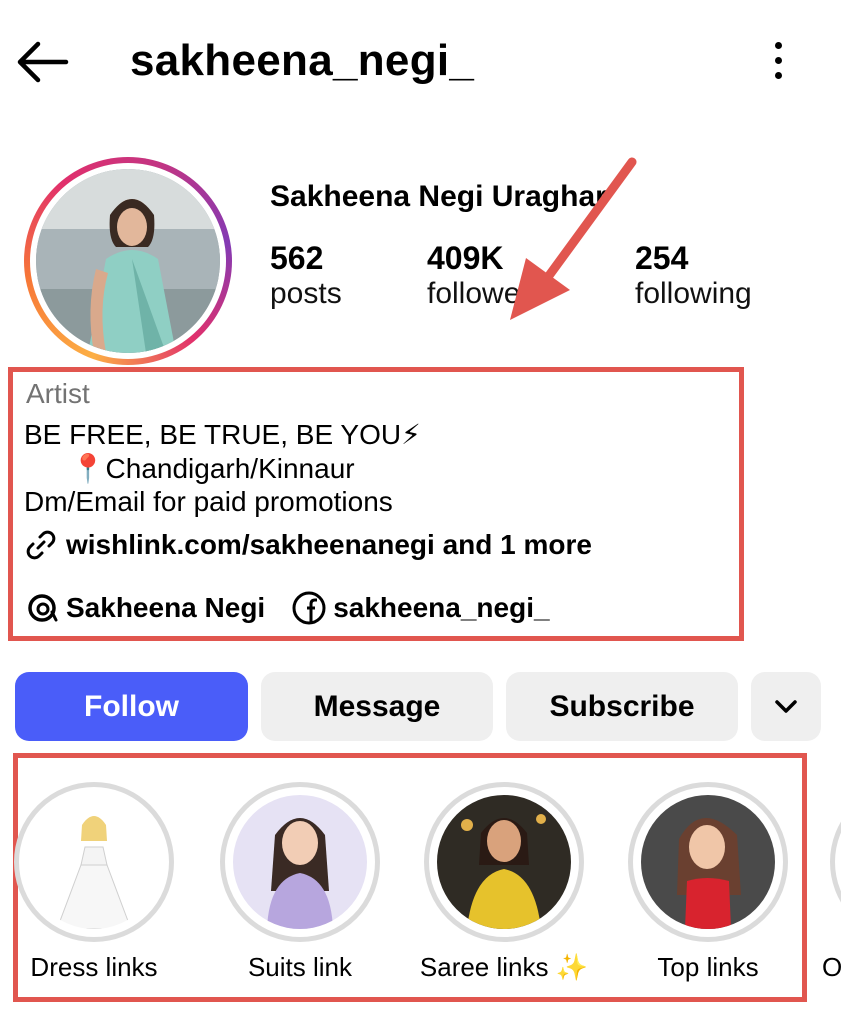 This screenshot has height=1024, width=841. Describe the element at coordinates (831, 882) in the screenshot. I see `highlight-partial: O` at that location.